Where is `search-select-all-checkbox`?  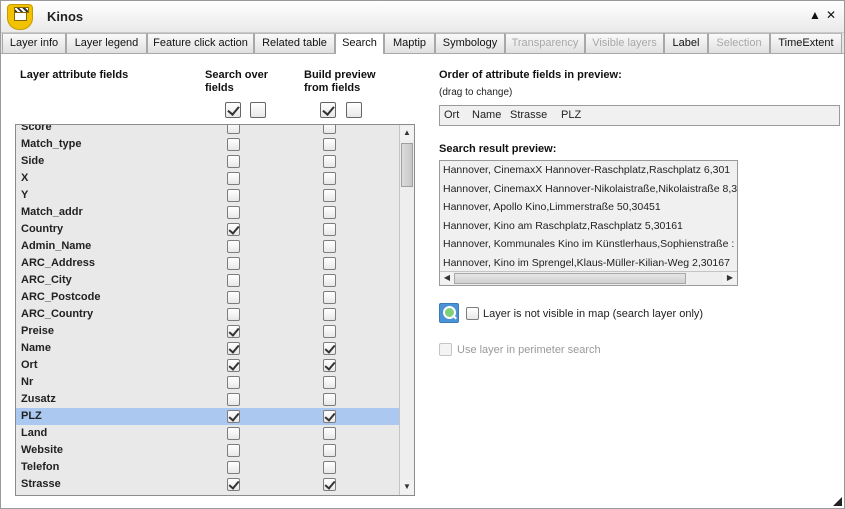
search-select-all-checkbox is located at coordinates (233, 110).